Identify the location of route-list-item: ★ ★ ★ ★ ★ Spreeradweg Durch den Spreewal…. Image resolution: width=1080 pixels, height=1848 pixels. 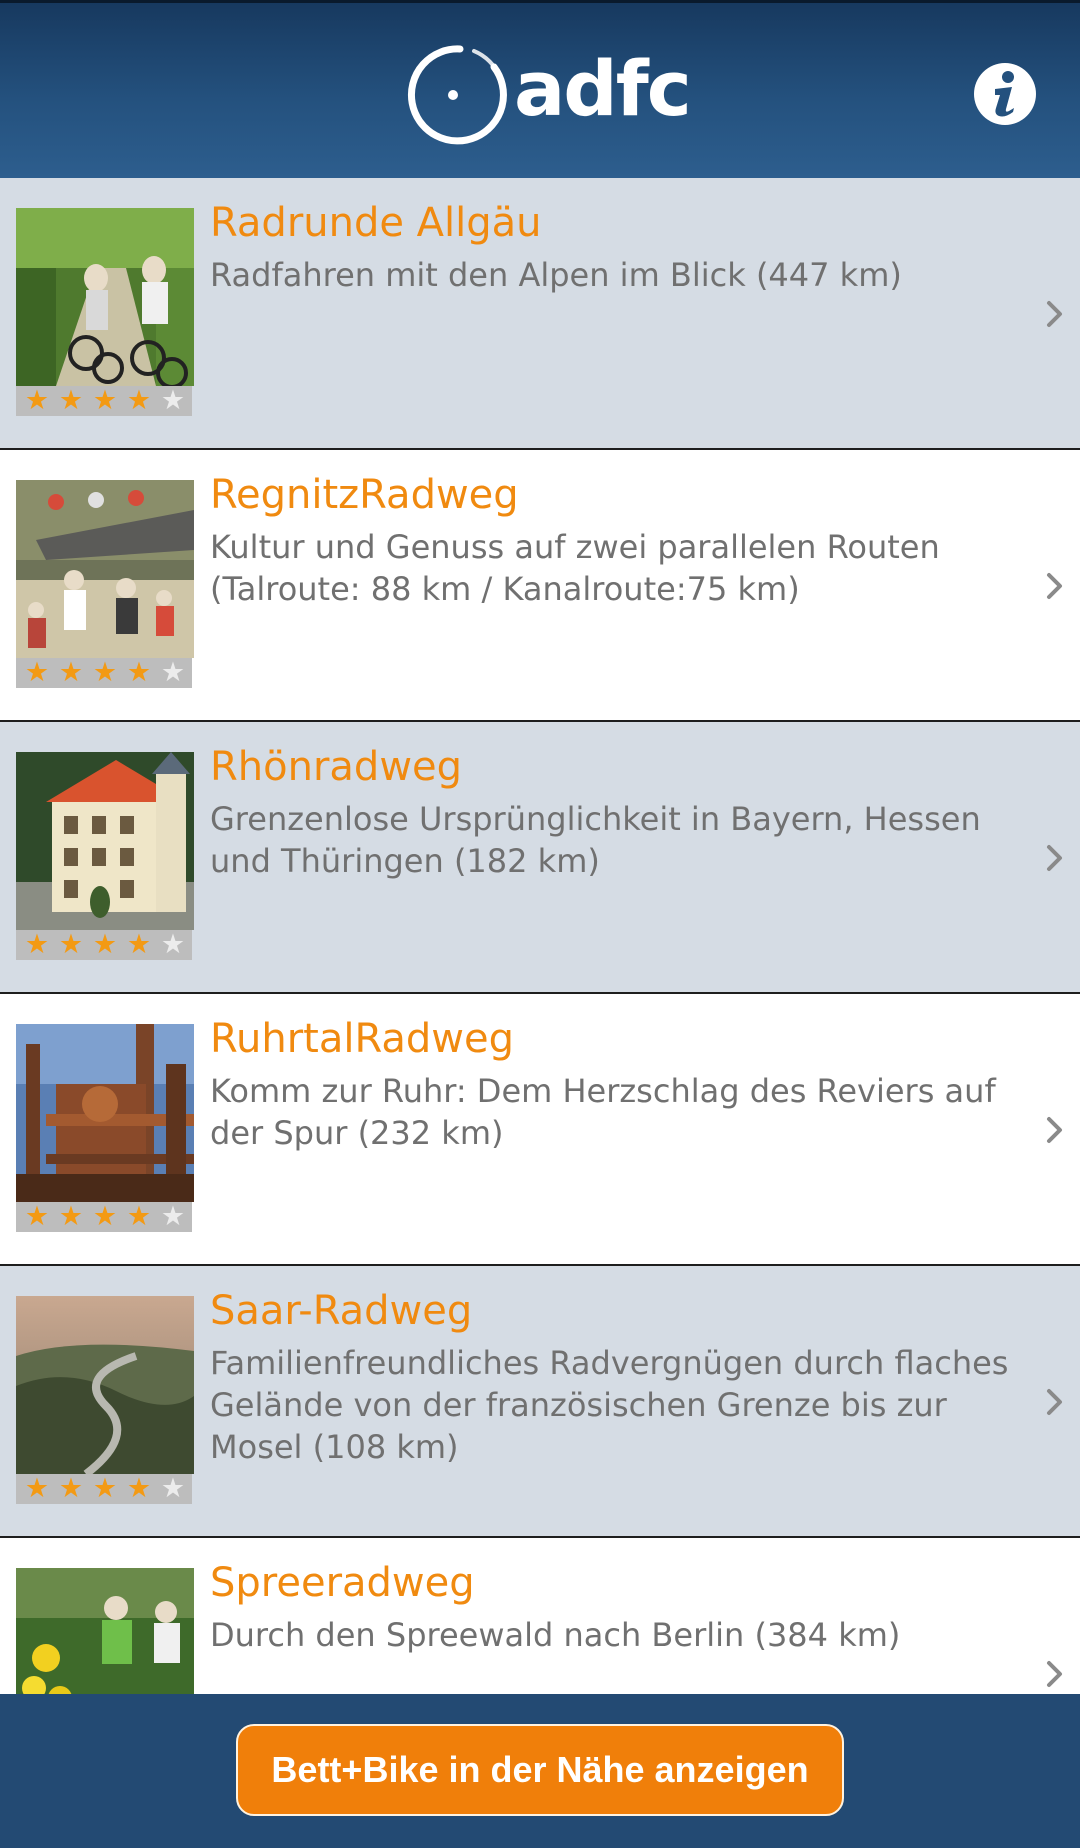
(540, 1616).